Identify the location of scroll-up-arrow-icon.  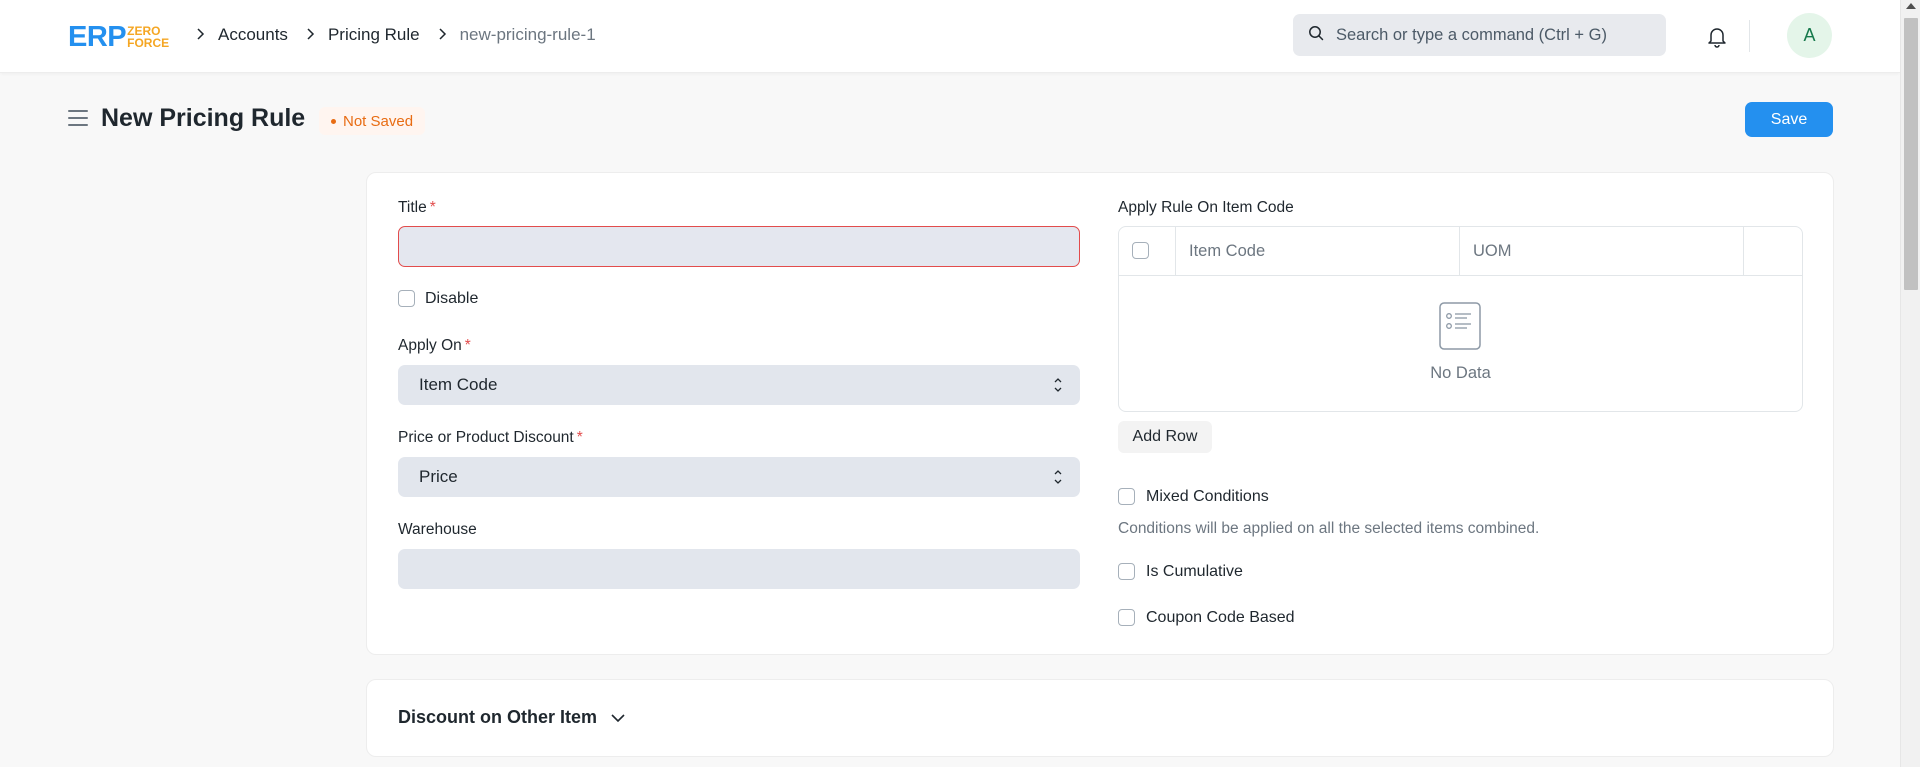
(1911, 6).